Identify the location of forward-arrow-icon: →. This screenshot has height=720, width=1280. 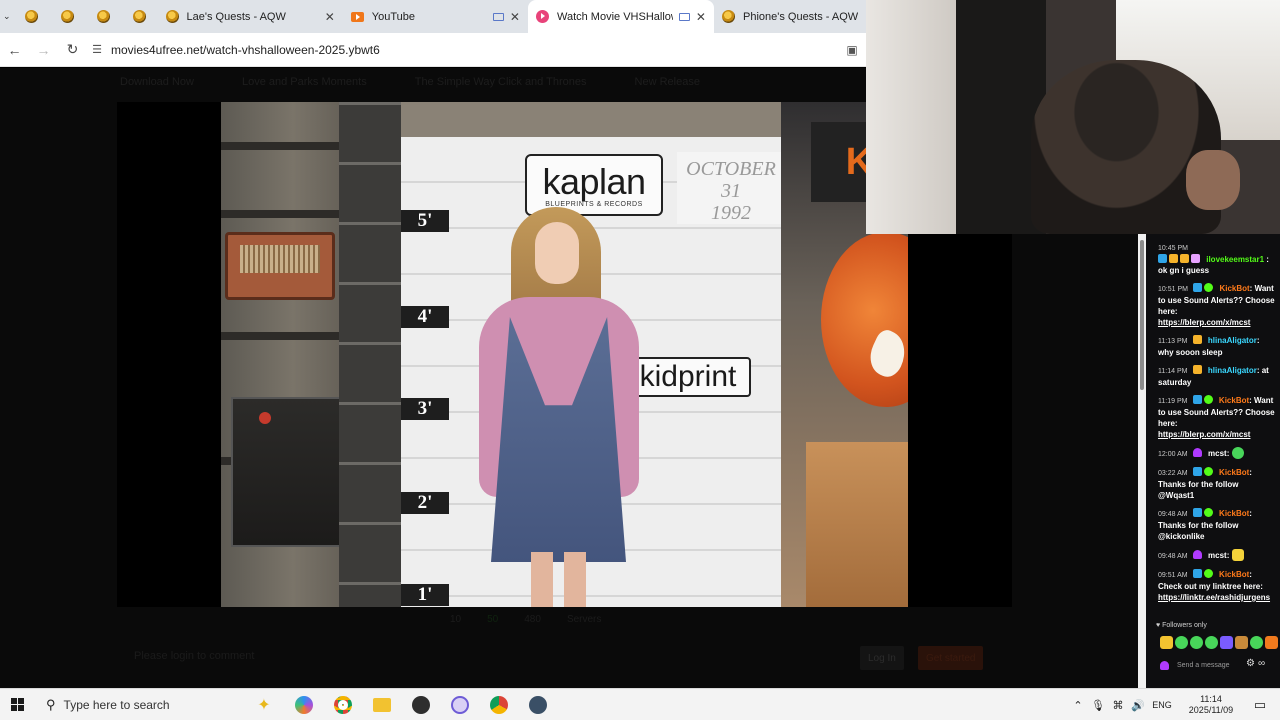
(43, 50).